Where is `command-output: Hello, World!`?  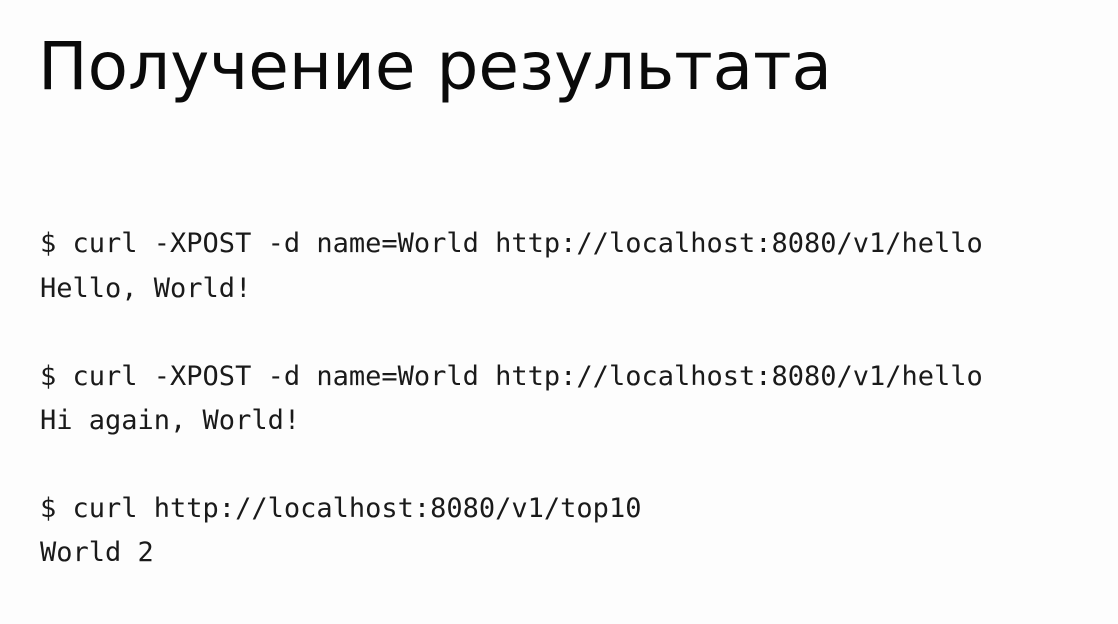
command-output: Hello, World! is located at coordinates (146, 288).